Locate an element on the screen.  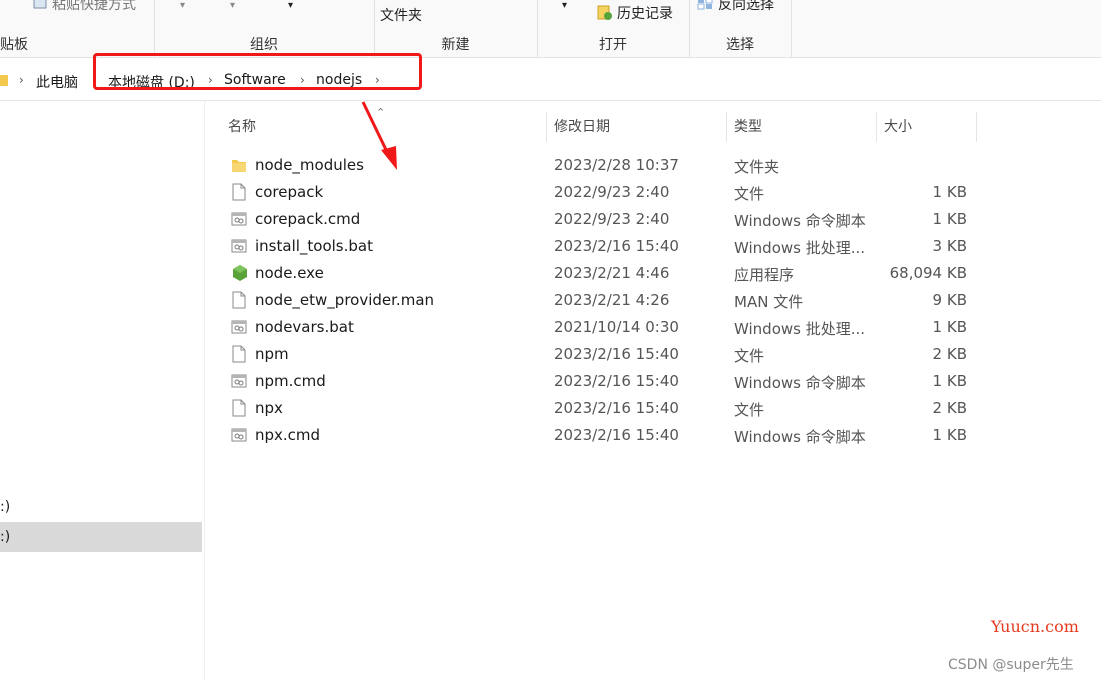
watermark-site: Yuucn.com is located at coordinates (1035, 626).